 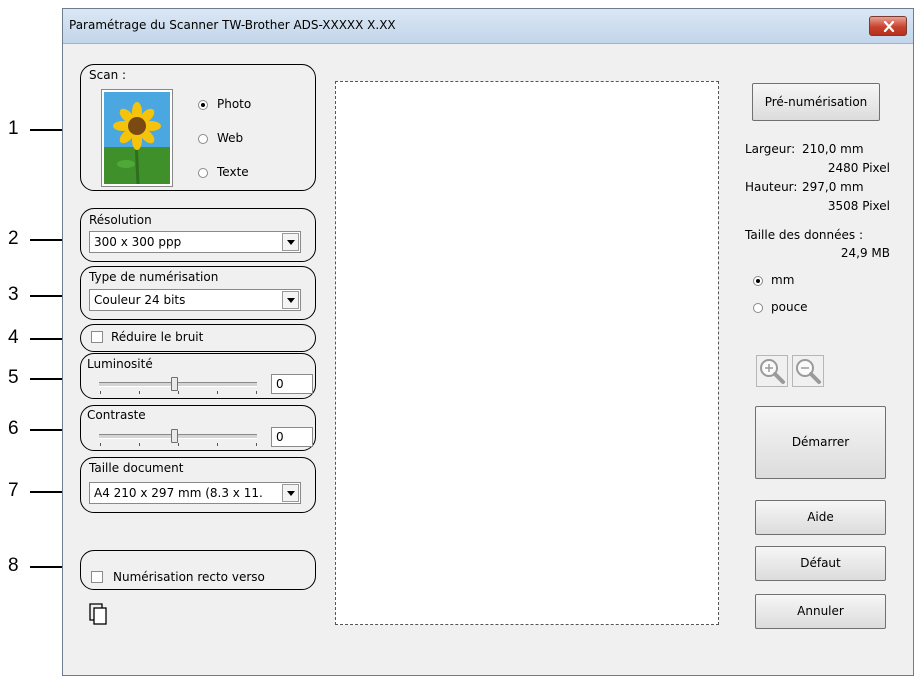 What do you see at coordinates (138, 242) in the screenshot?
I see `resolution-value: 300 x 300 ppp` at bounding box center [138, 242].